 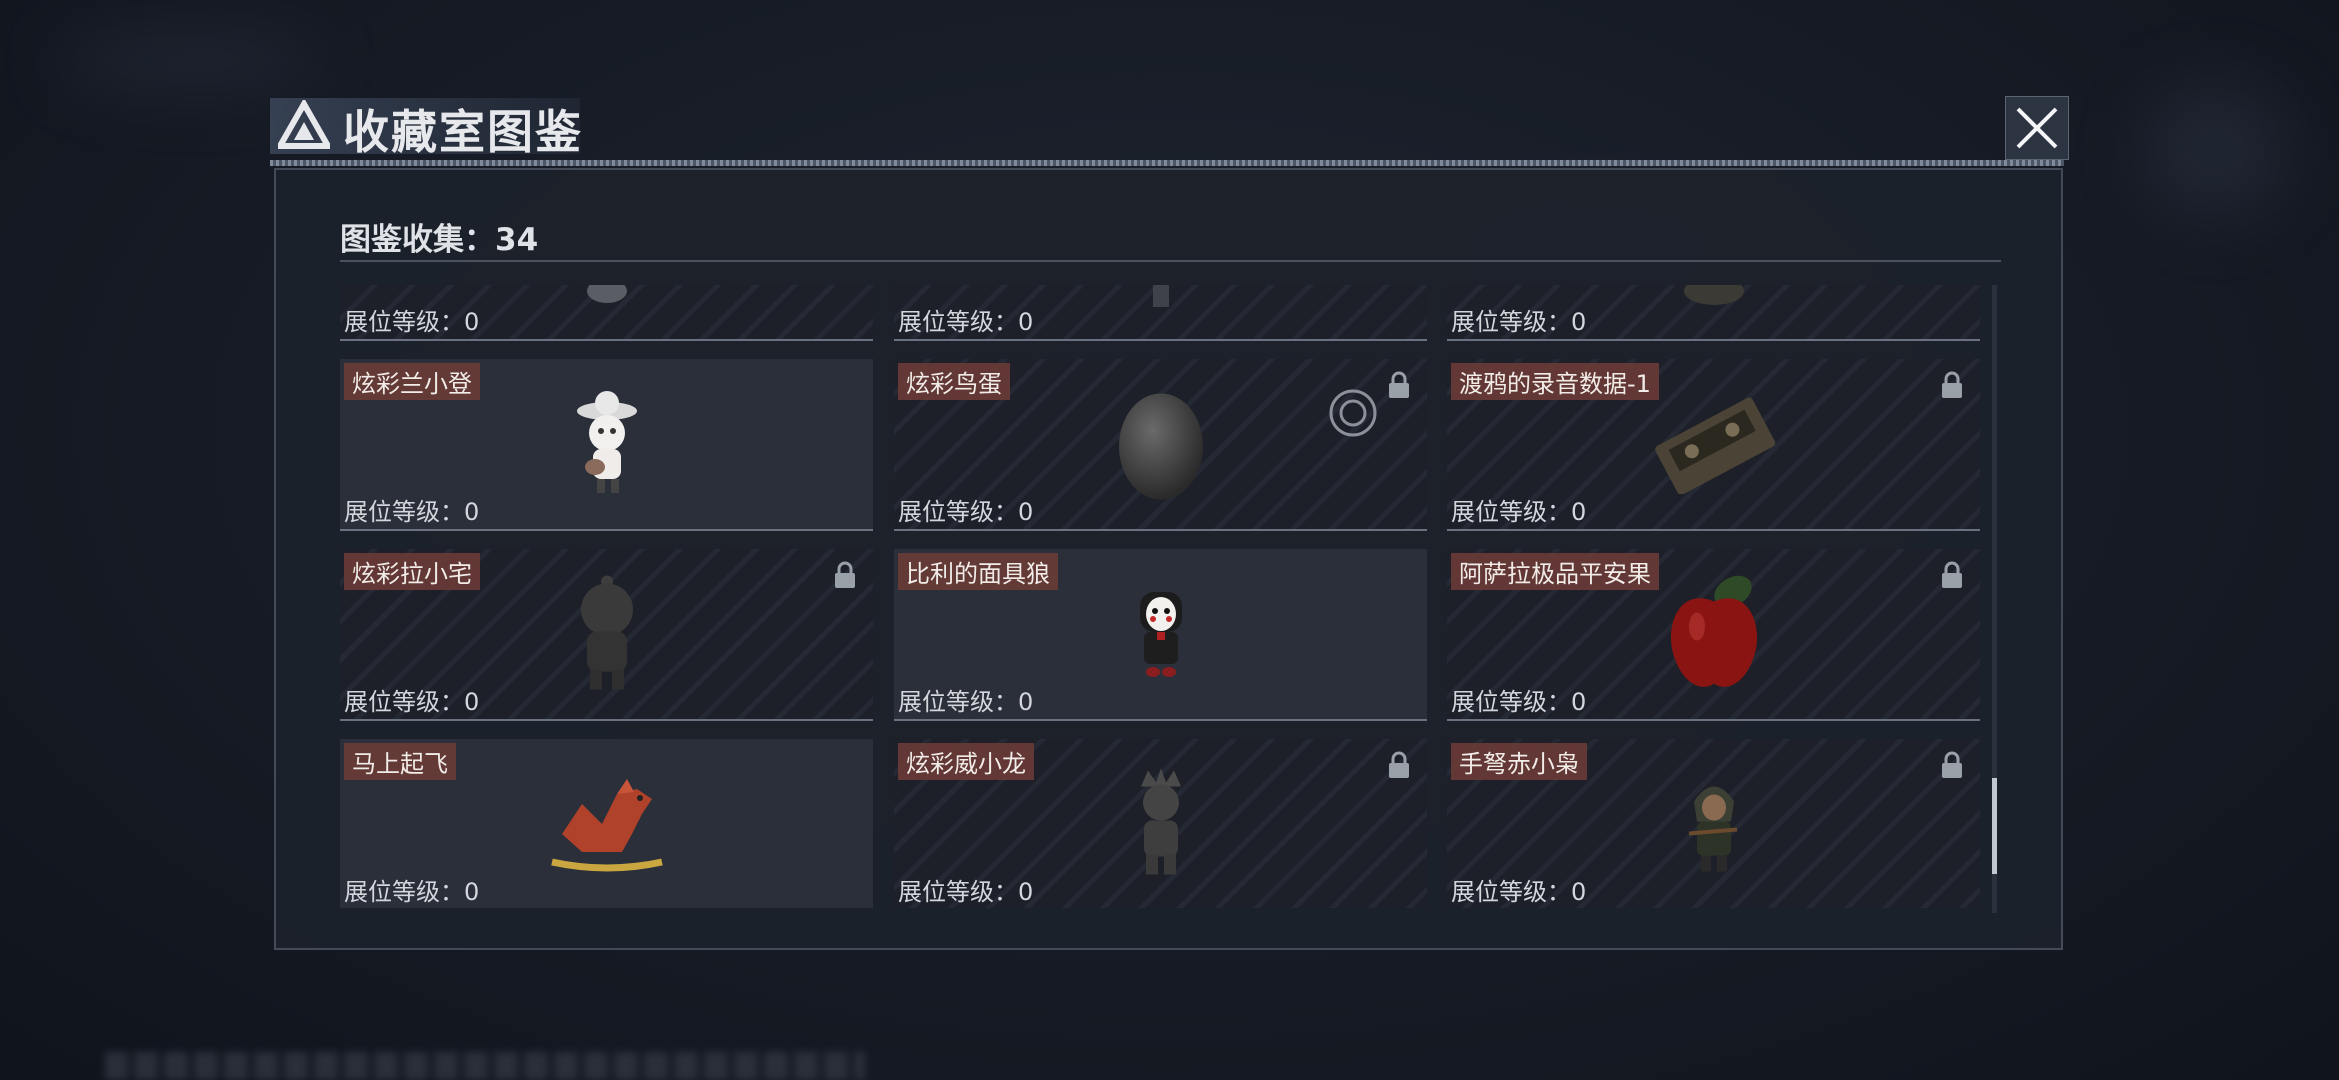 I want to click on crown-figure-icon, so click(x=1160, y=821).